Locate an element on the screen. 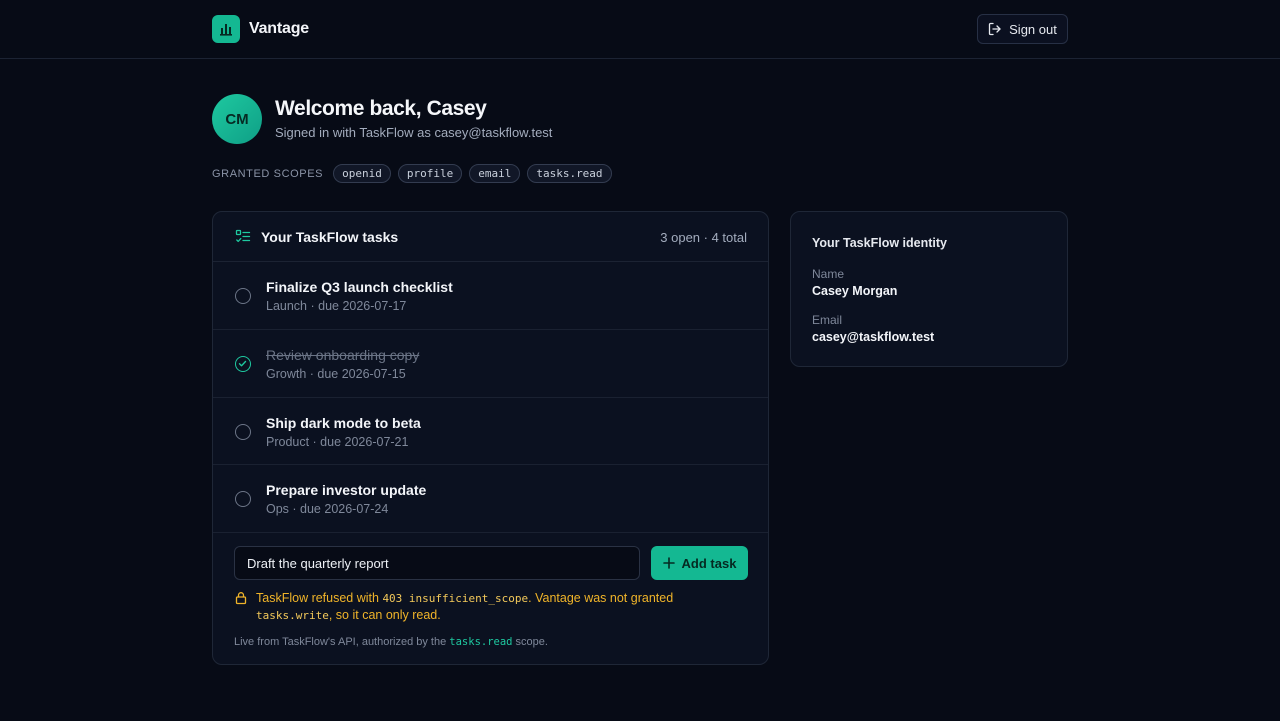 Image resolution: width=1280 pixels, height=721 pixels. tasks-count: 3 open · 4 total is located at coordinates (703, 237).